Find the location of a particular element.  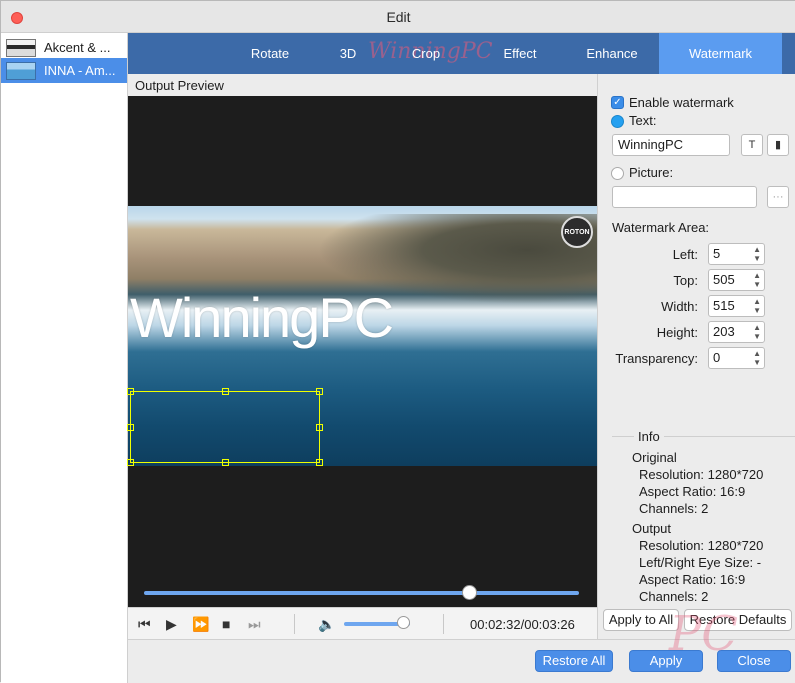

progress-slider-knob is located at coordinates (469, 592).